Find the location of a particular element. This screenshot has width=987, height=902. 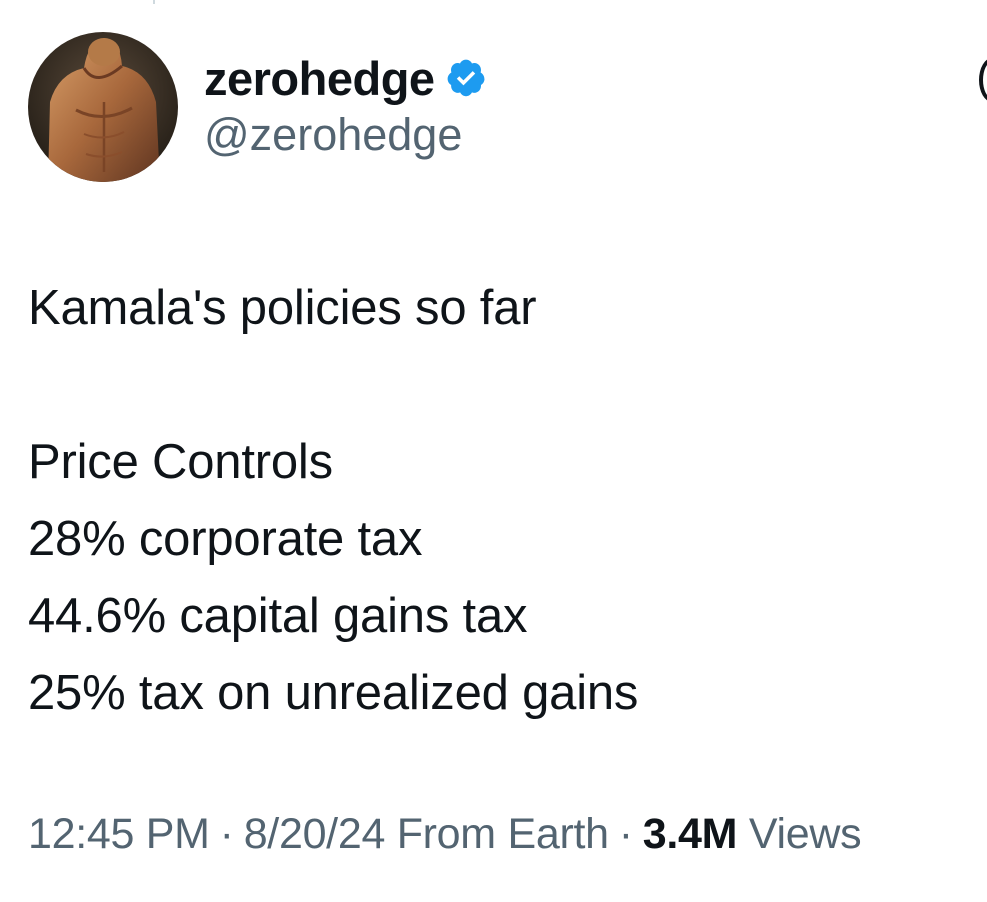

more-options-icon is located at coordinates (983, 80).